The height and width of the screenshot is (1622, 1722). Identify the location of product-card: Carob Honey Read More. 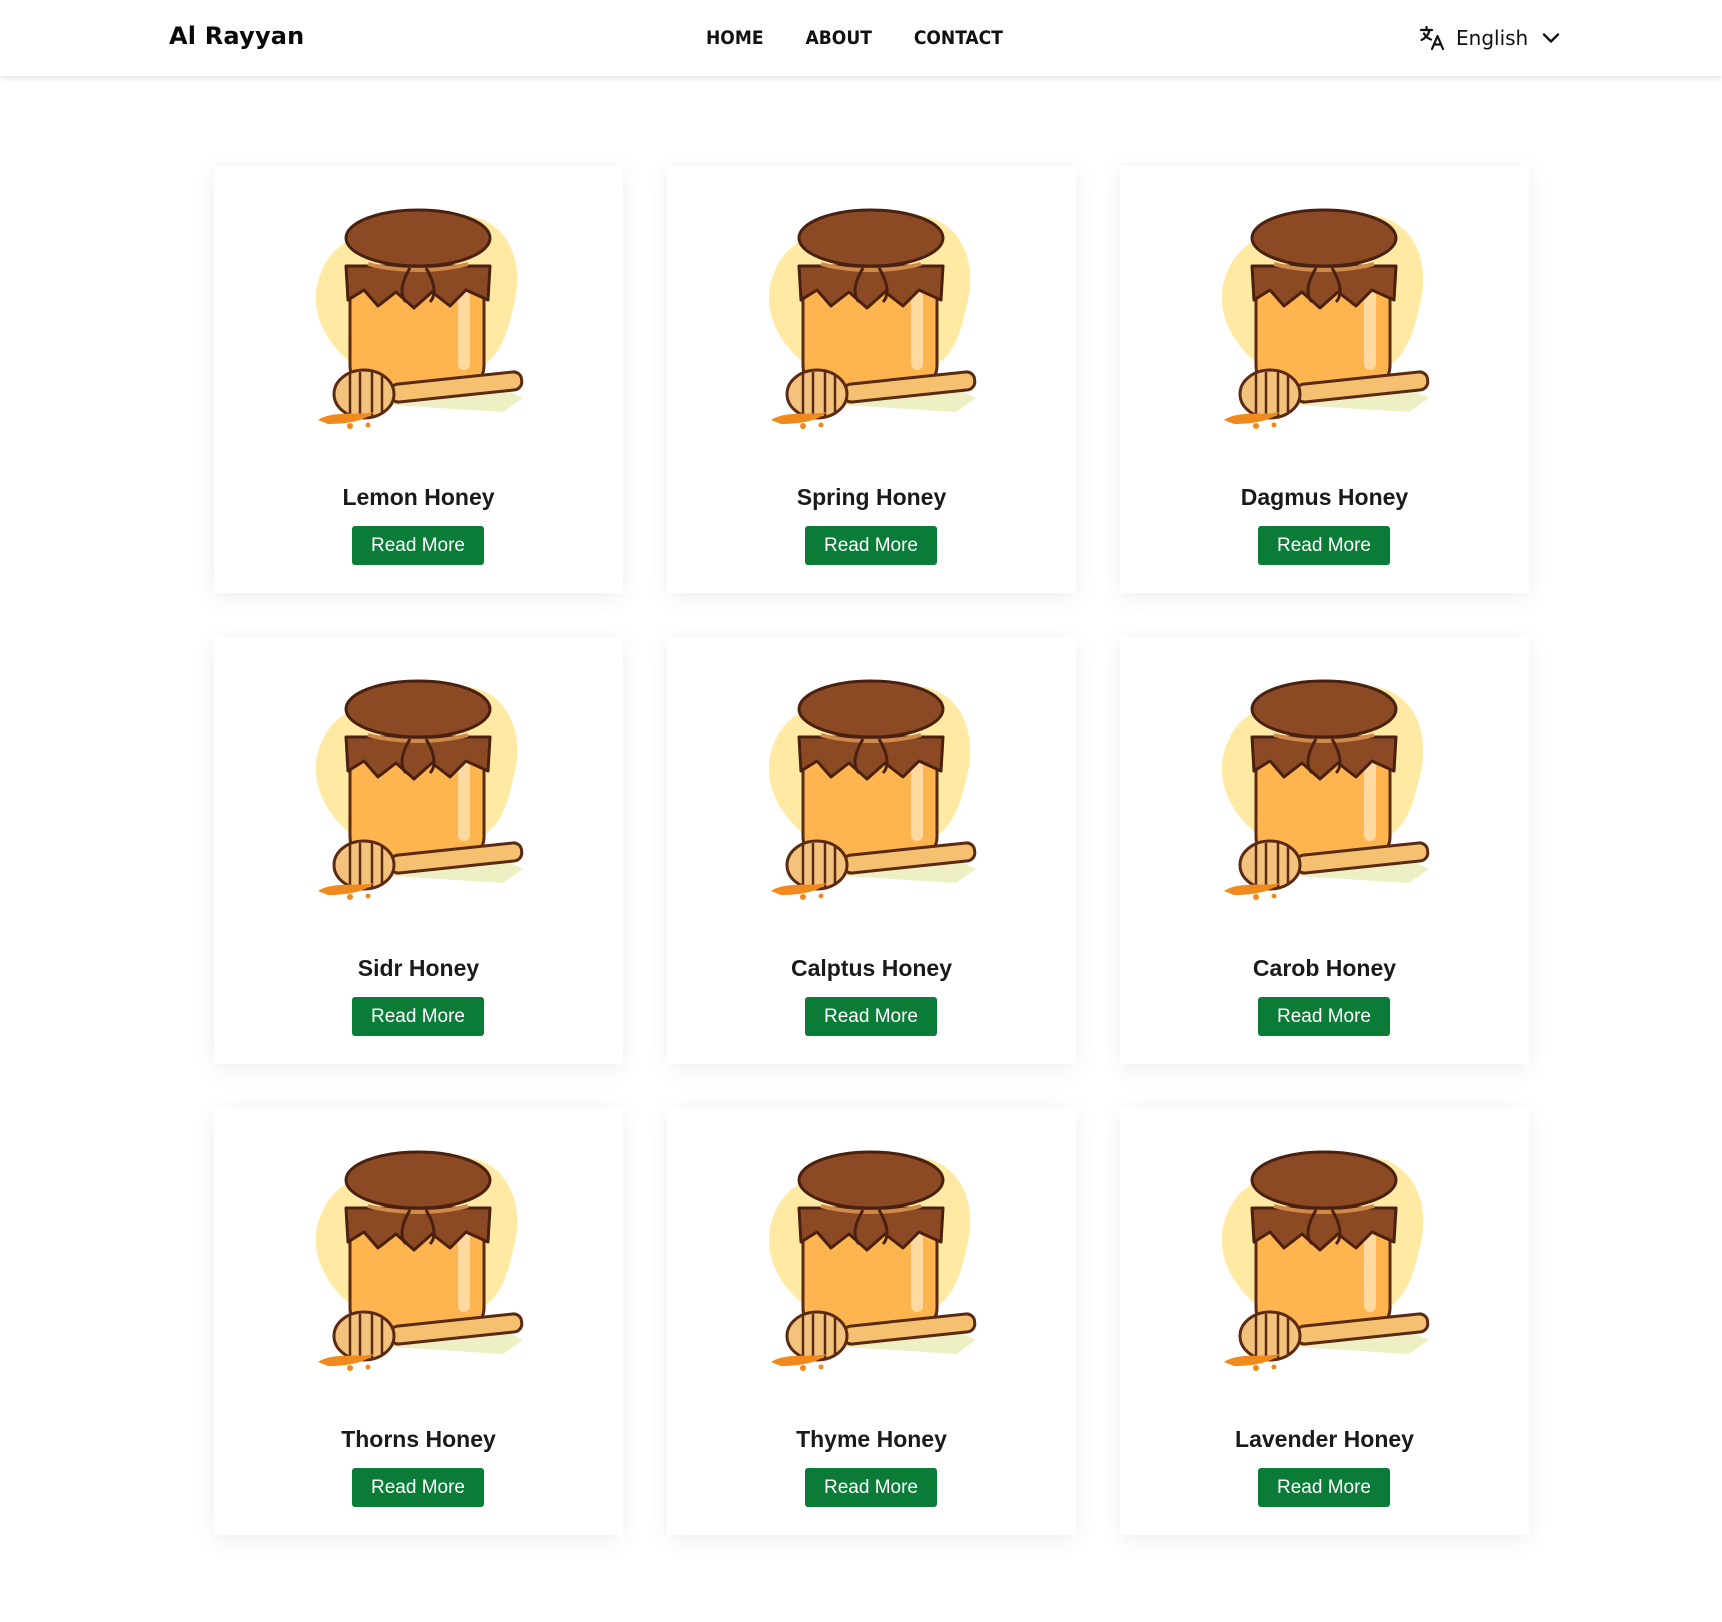
(1324, 850).